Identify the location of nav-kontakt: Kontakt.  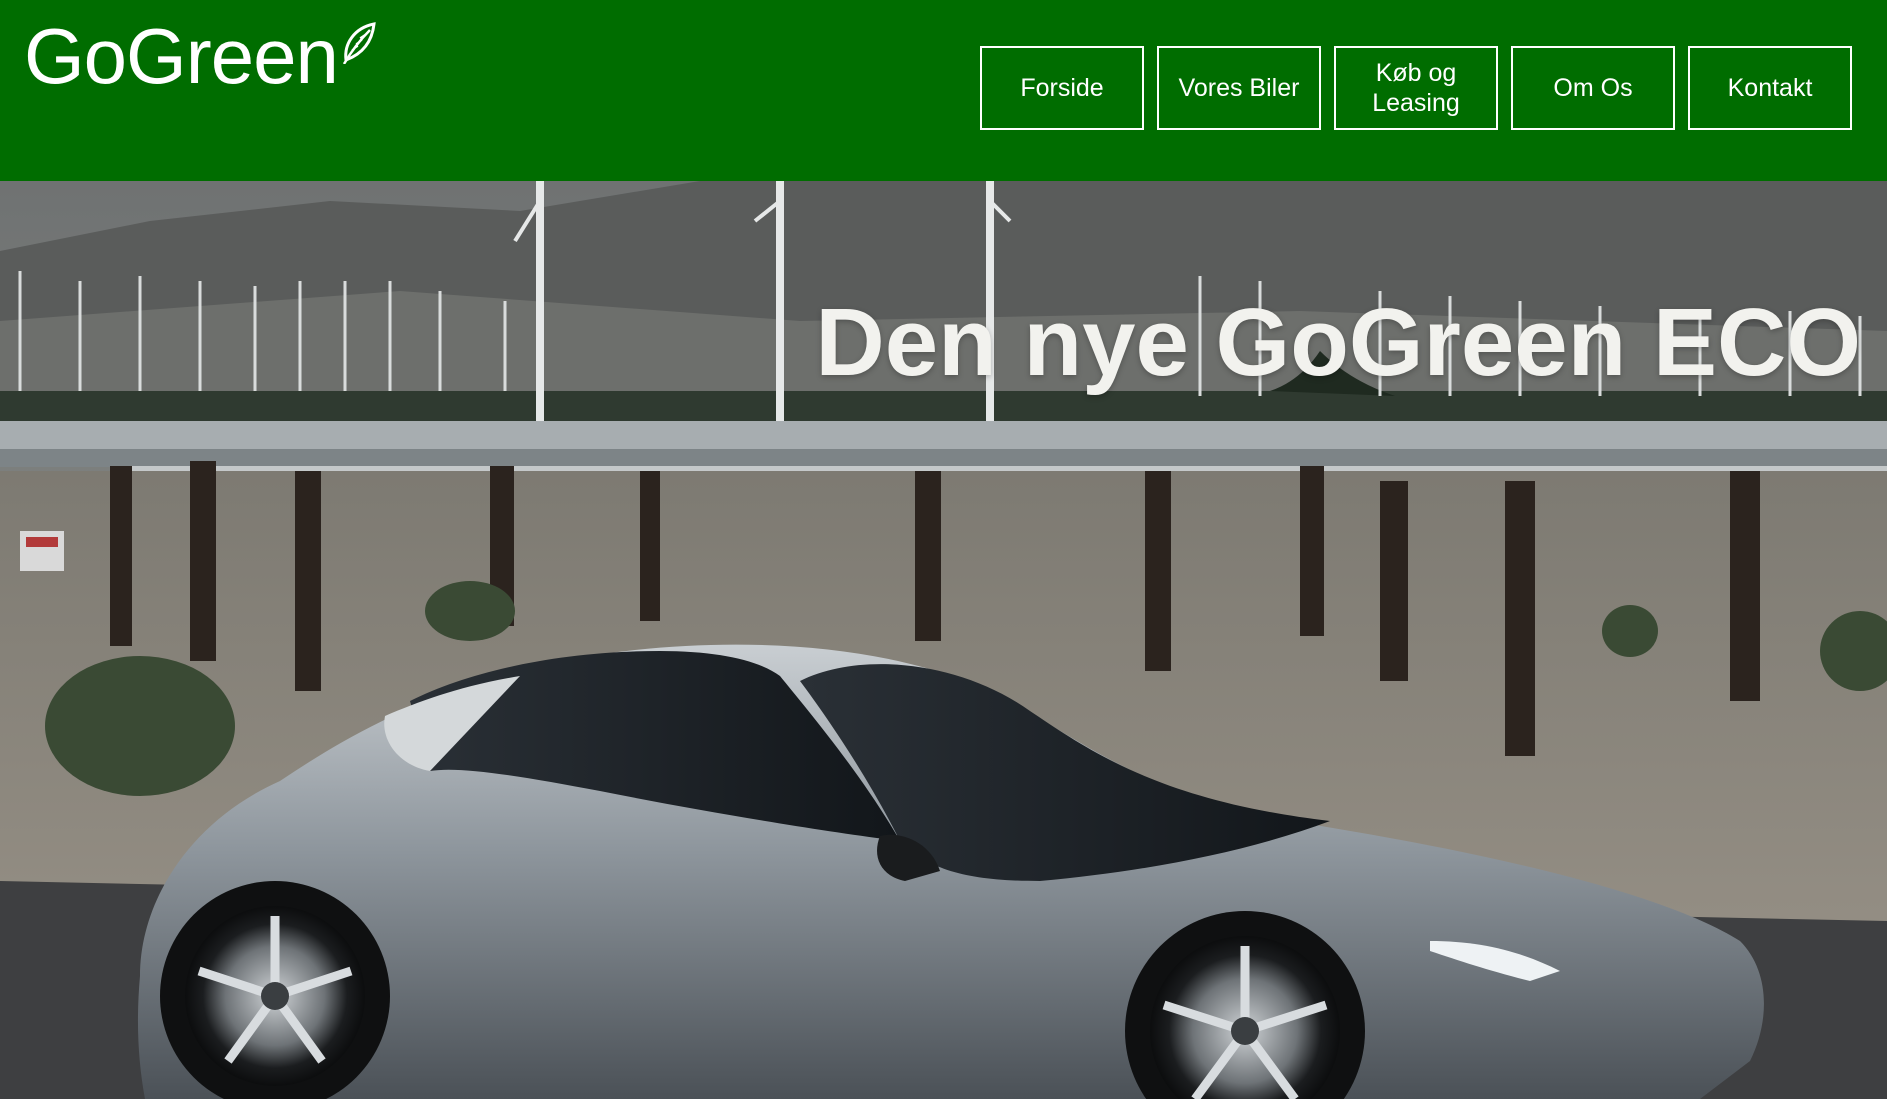
(1770, 88).